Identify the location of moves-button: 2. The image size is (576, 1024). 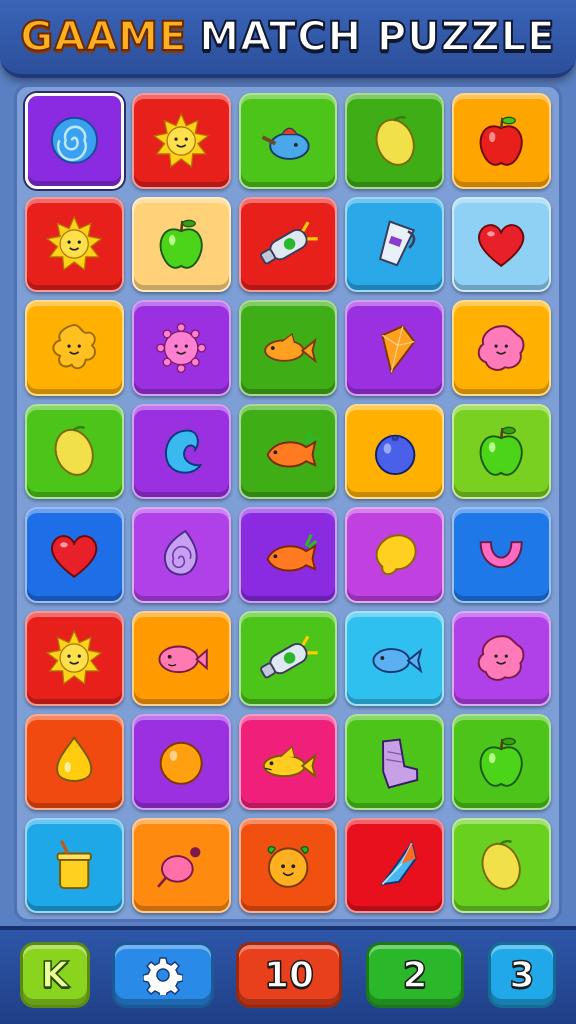
(415, 975).